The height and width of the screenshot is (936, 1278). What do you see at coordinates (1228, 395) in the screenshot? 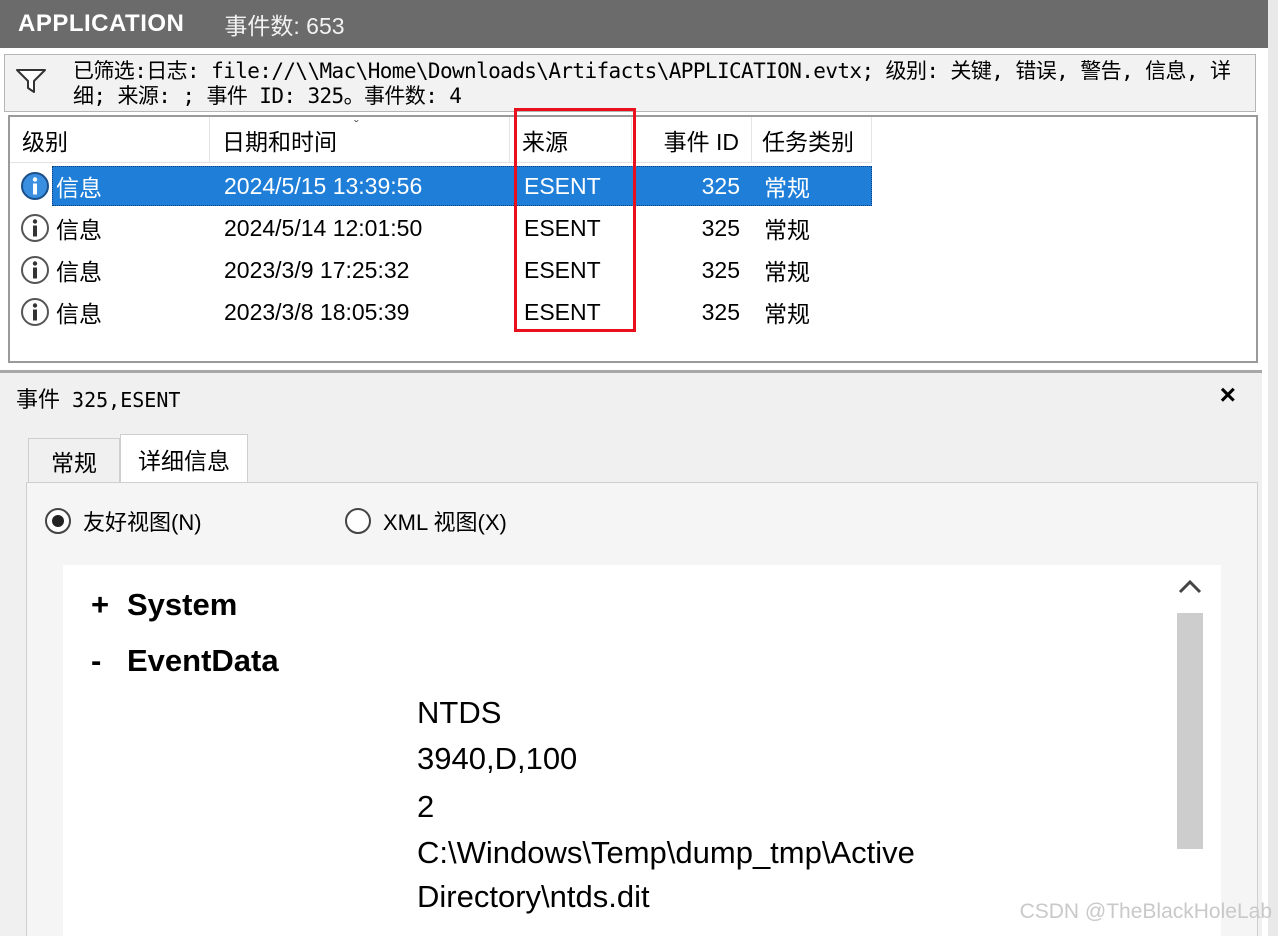
I see `close-icon: ×` at bounding box center [1228, 395].